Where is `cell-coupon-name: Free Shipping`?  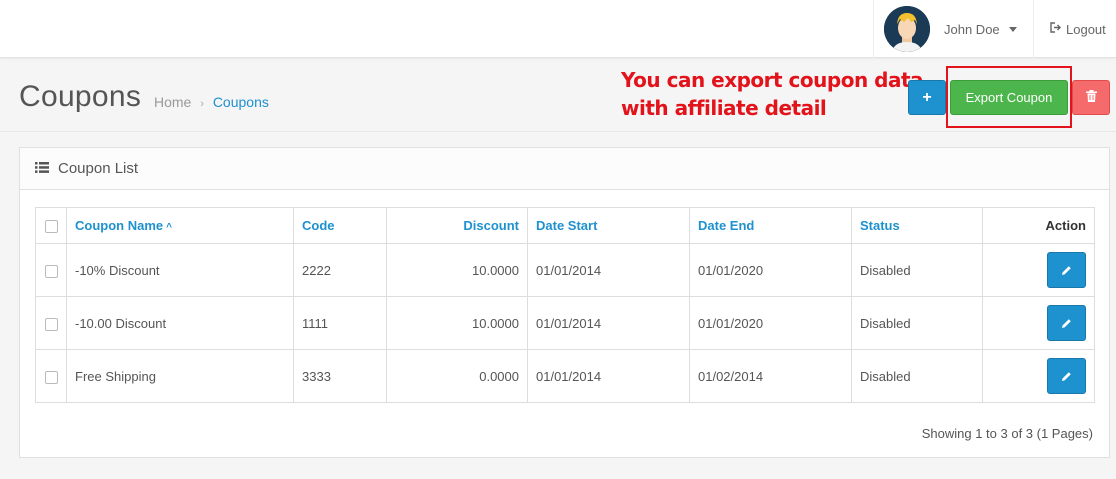 cell-coupon-name: Free Shipping is located at coordinates (180, 376).